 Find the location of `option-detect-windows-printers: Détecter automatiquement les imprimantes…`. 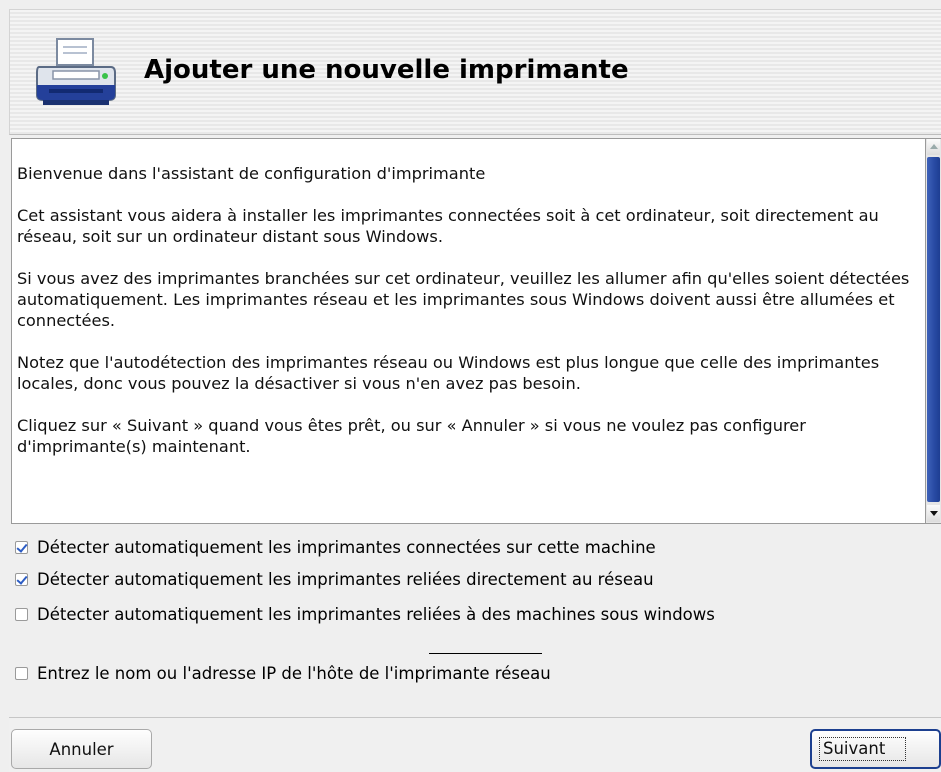

option-detect-windows-printers: Détecter automatiquement les imprimantes… is located at coordinates (365, 614).